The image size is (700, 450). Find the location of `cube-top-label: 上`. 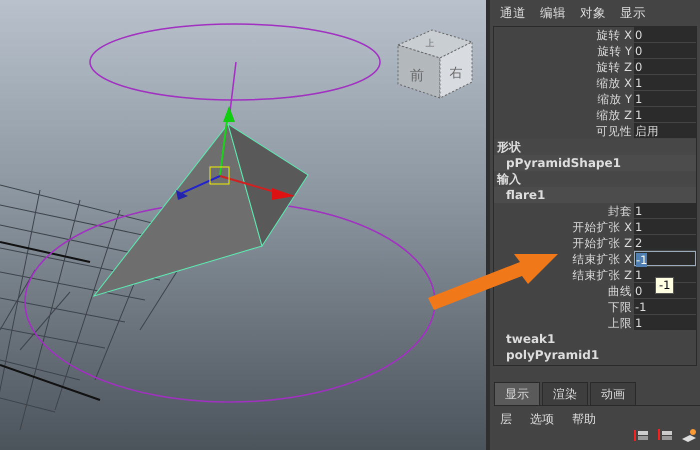

cube-top-label: 上 is located at coordinates (430, 44).